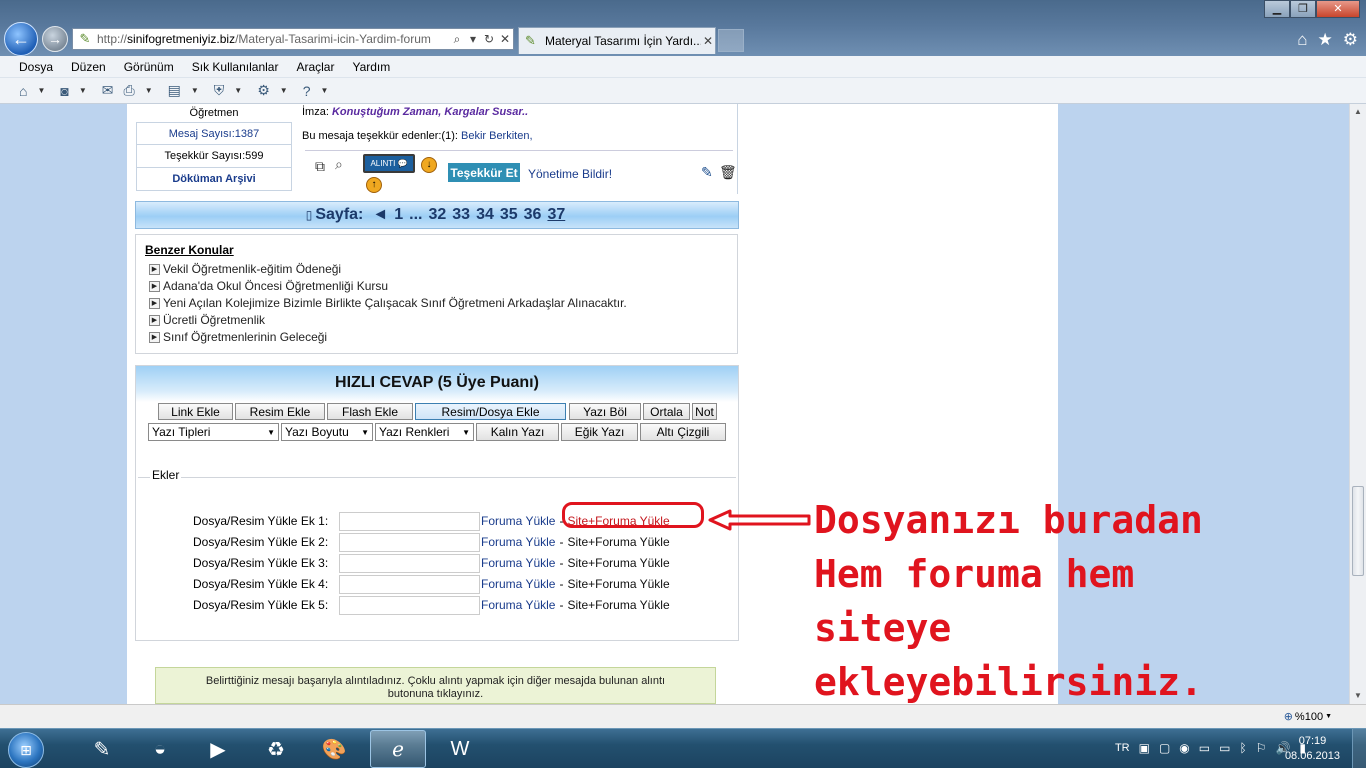  What do you see at coordinates (461, 215) in the screenshot?
I see `page-link: 33` at bounding box center [461, 215].